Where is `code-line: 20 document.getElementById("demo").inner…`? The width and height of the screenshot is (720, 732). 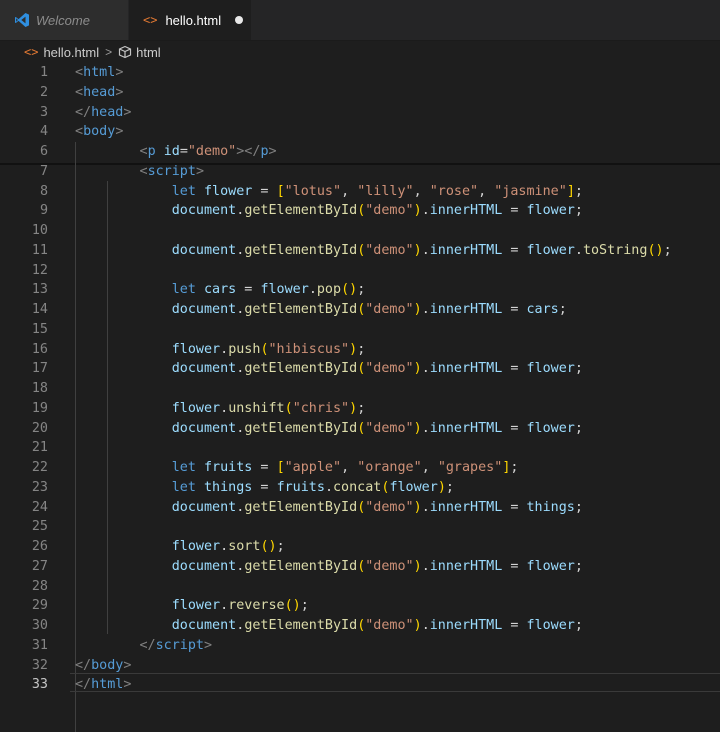 code-line: 20 document.getElementById("demo").inner… is located at coordinates (360, 429).